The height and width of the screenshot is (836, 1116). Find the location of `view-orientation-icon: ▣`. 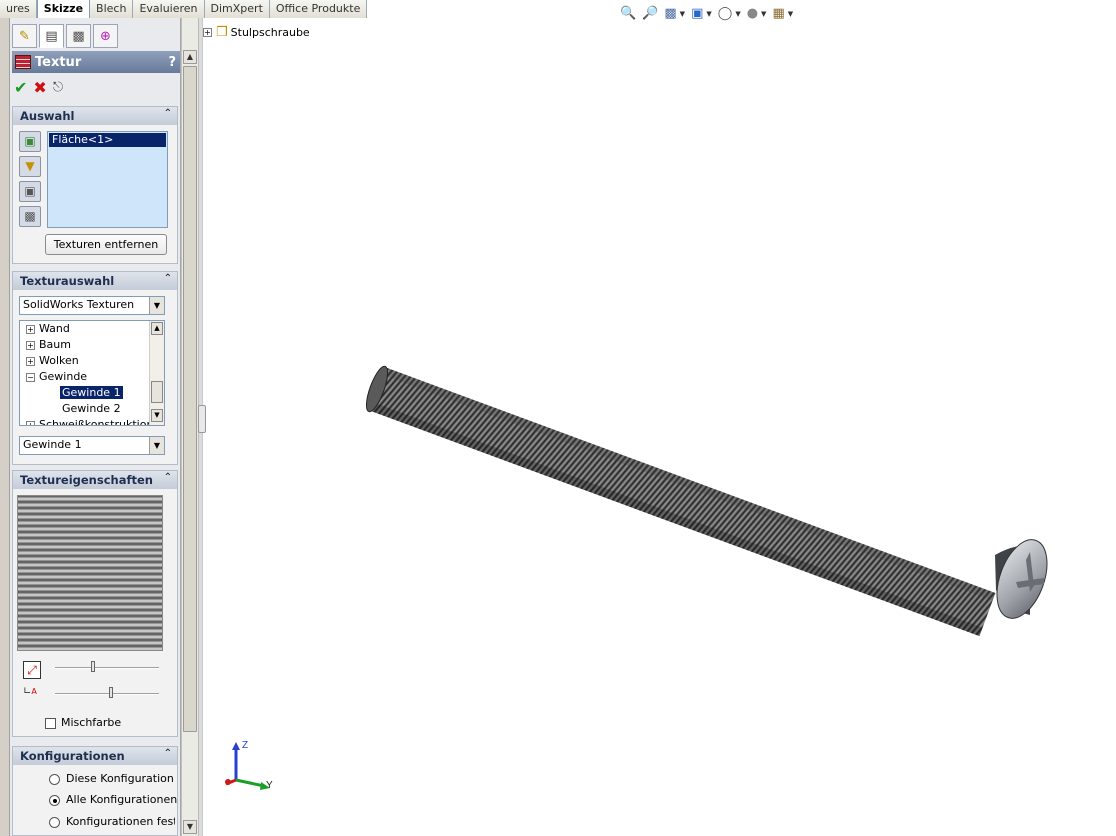

view-orientation-icon: ▣ is located at coordinates (697, 13).